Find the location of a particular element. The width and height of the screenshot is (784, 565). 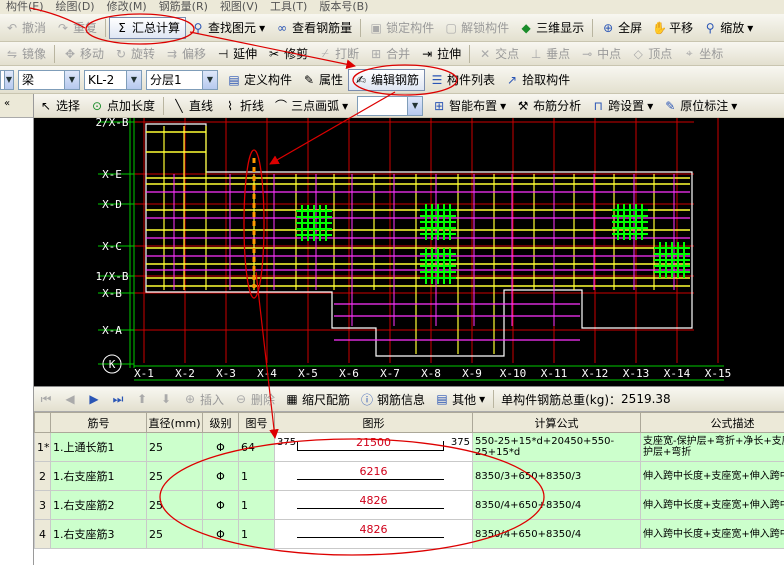

category-select: 梁 ▼ is located at coordinates (49, 79).